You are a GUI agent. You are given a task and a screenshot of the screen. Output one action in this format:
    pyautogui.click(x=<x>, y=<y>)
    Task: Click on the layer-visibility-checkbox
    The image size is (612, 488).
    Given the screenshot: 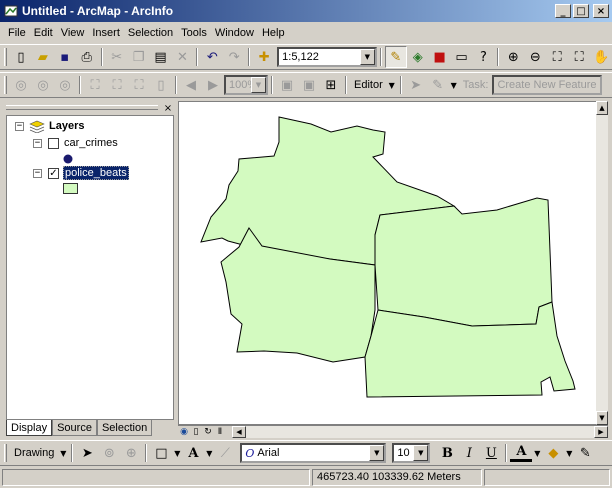 What is the action you would take?
    pyautogui.click(x=53, y=143)
    